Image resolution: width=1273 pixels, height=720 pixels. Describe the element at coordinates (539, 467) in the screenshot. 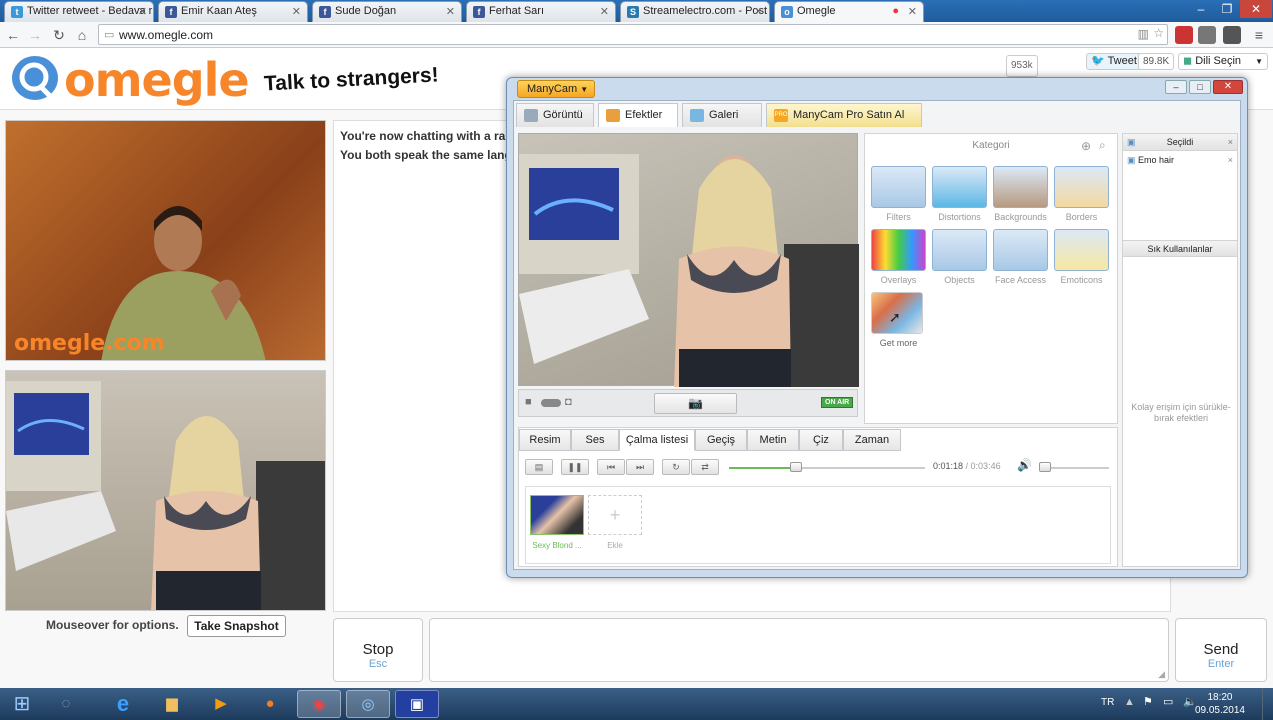

I see `playlist-list-icon: ▤` at that location.